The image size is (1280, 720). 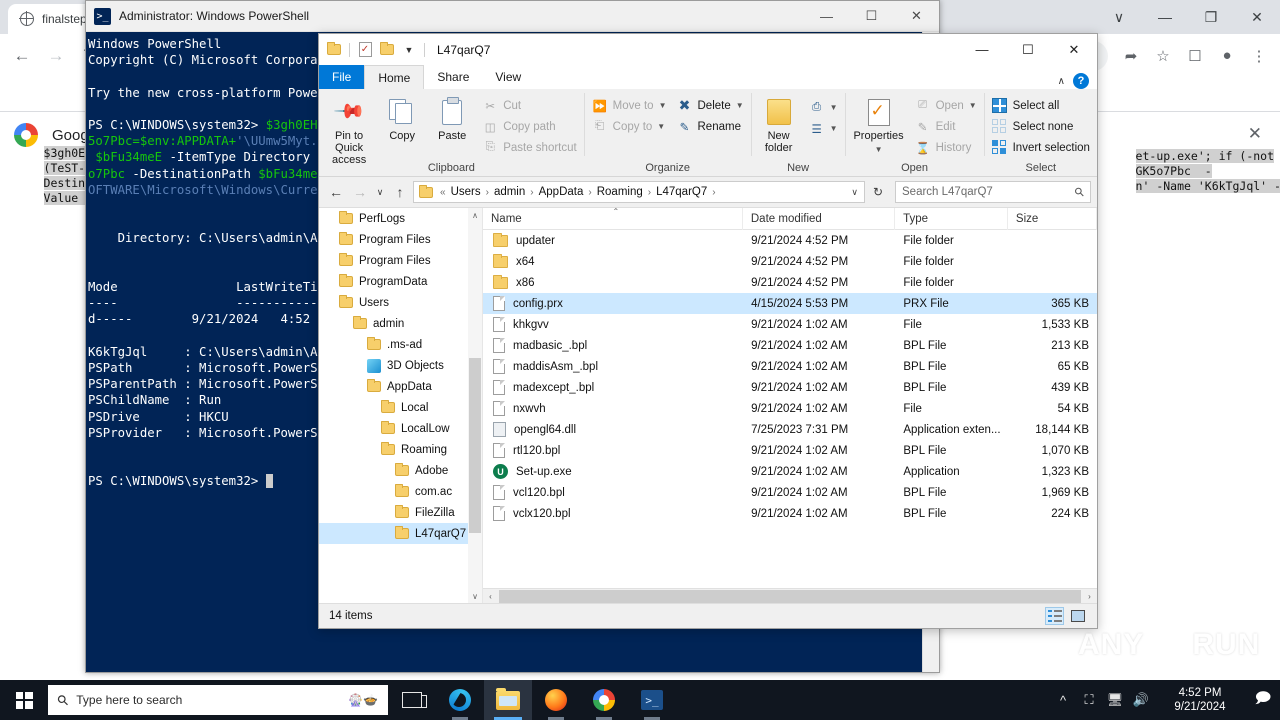 I want to click on column-header-name: ⌃ Name, so click(x=613, y=218).